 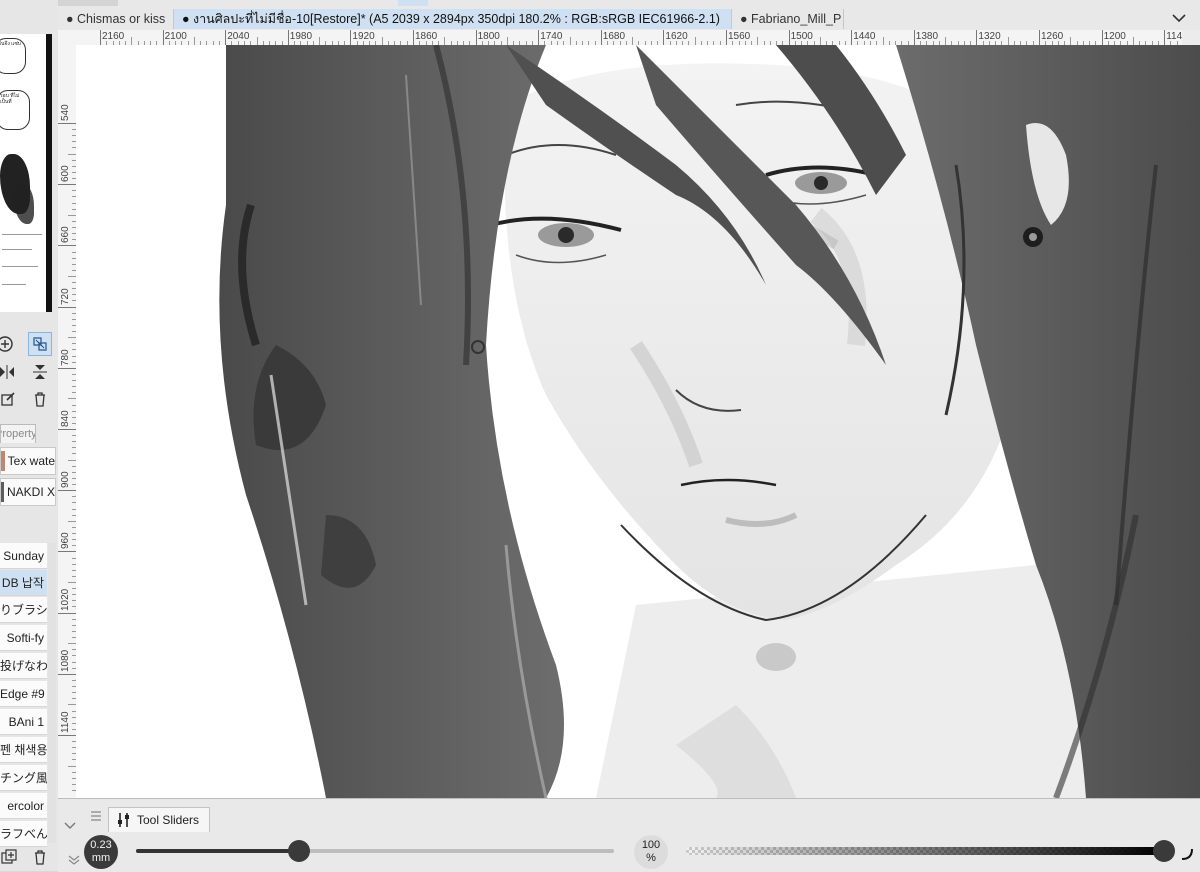 I want to click on ruler-label: 1920, so click(x=363, y=36).